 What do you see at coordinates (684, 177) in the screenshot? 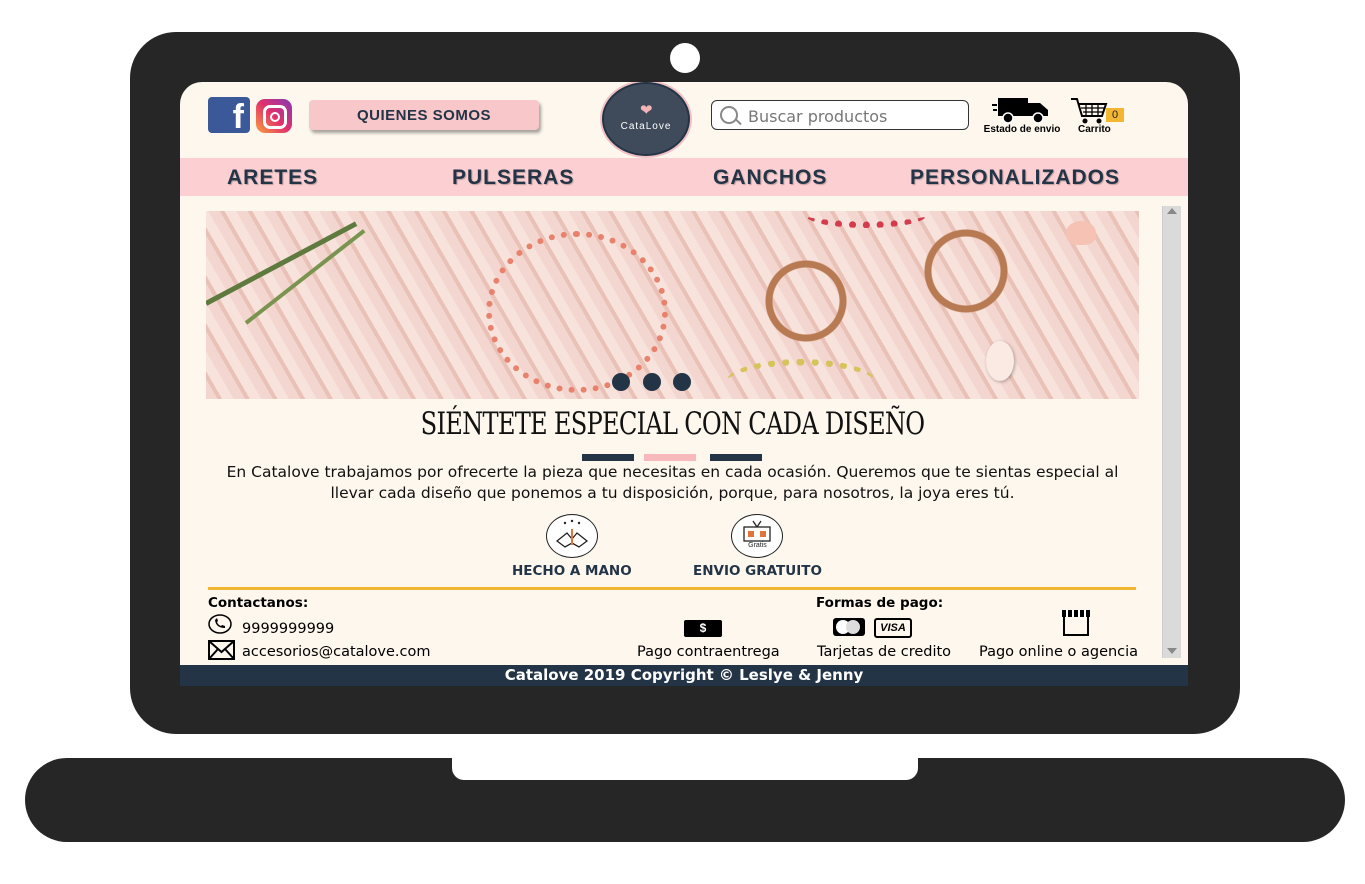
I see `category-nav: ARETES PULSERAS GANCHOS PERSONALIZADOS` at bounding box center [684, 177].